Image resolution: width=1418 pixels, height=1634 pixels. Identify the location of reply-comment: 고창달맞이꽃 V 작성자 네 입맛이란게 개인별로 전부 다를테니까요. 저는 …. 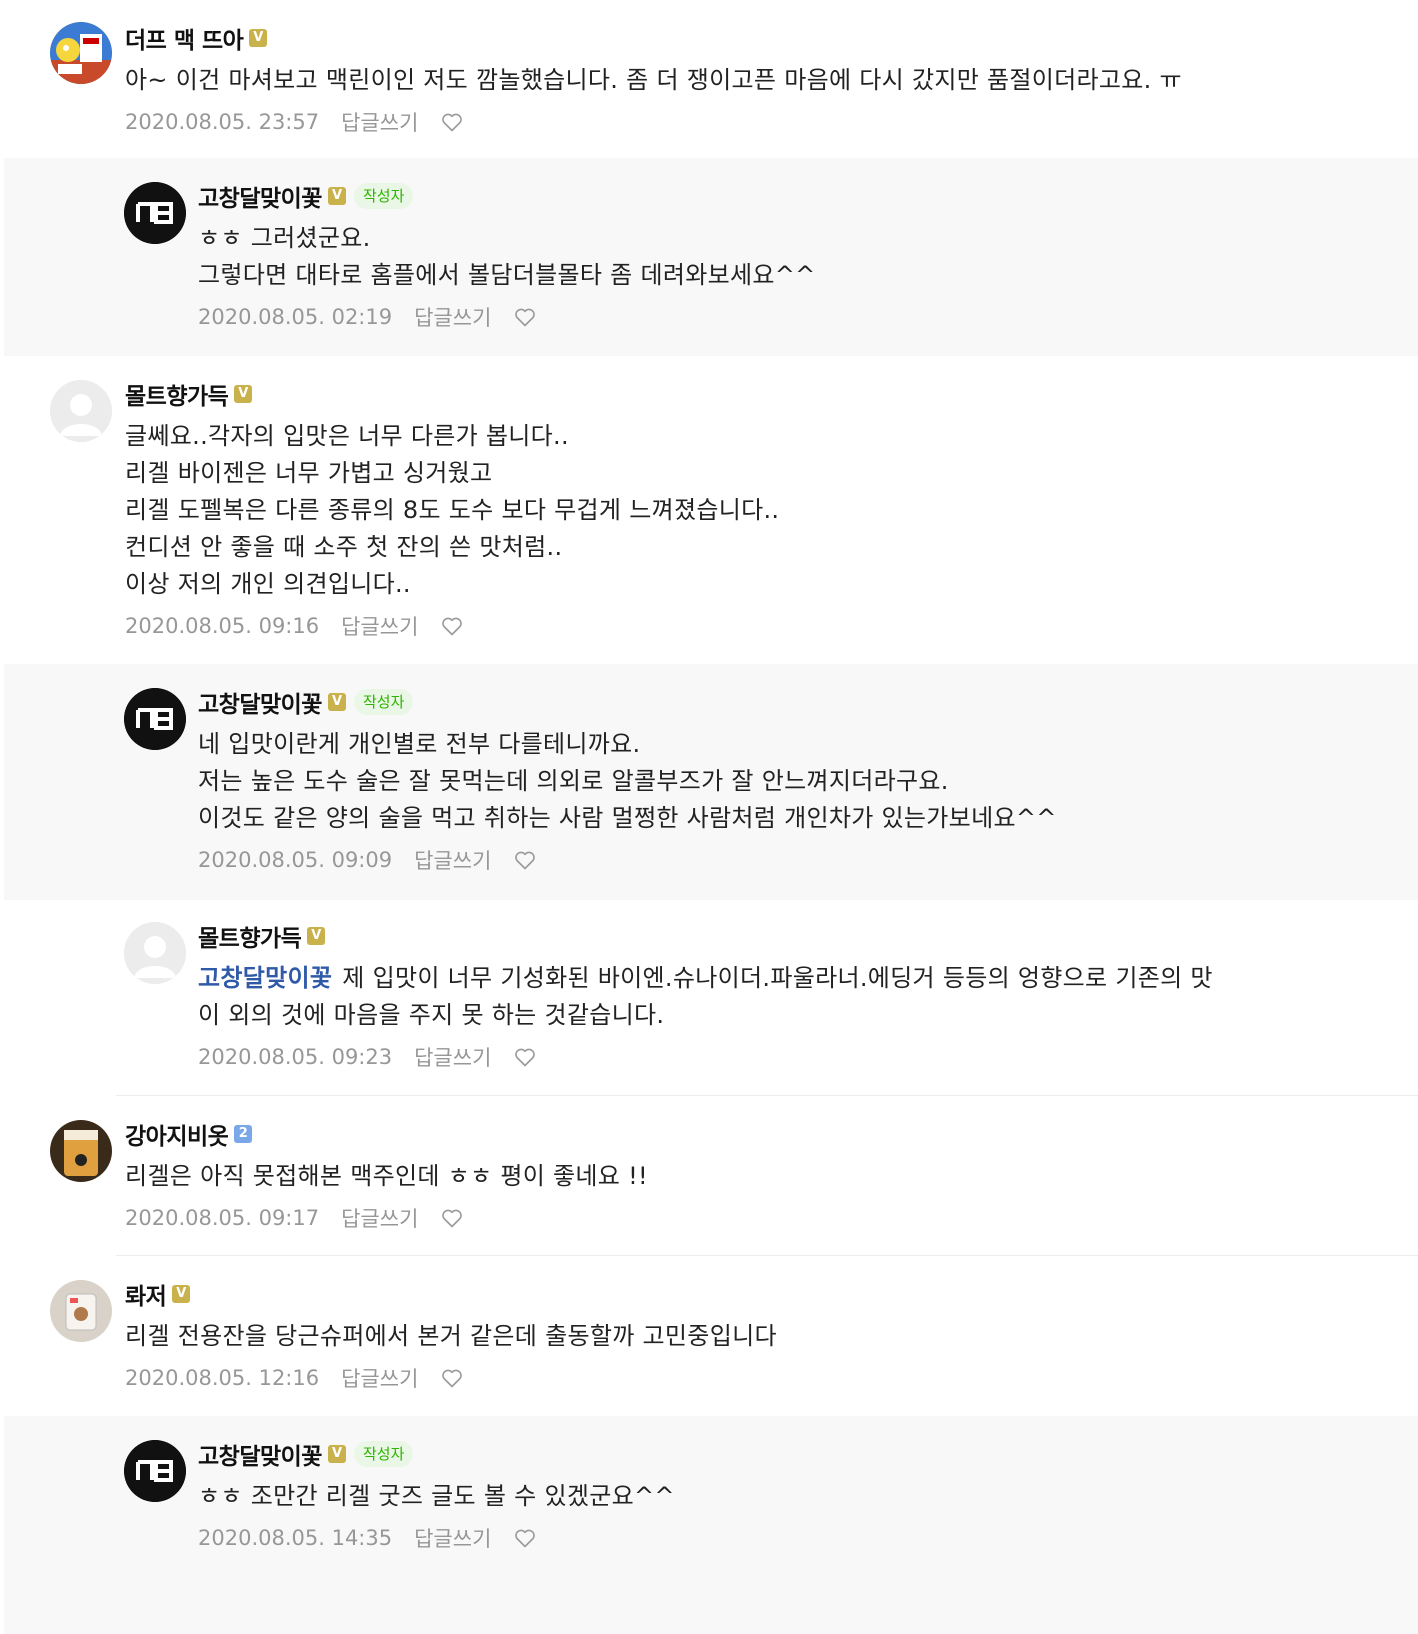
(711, 782).